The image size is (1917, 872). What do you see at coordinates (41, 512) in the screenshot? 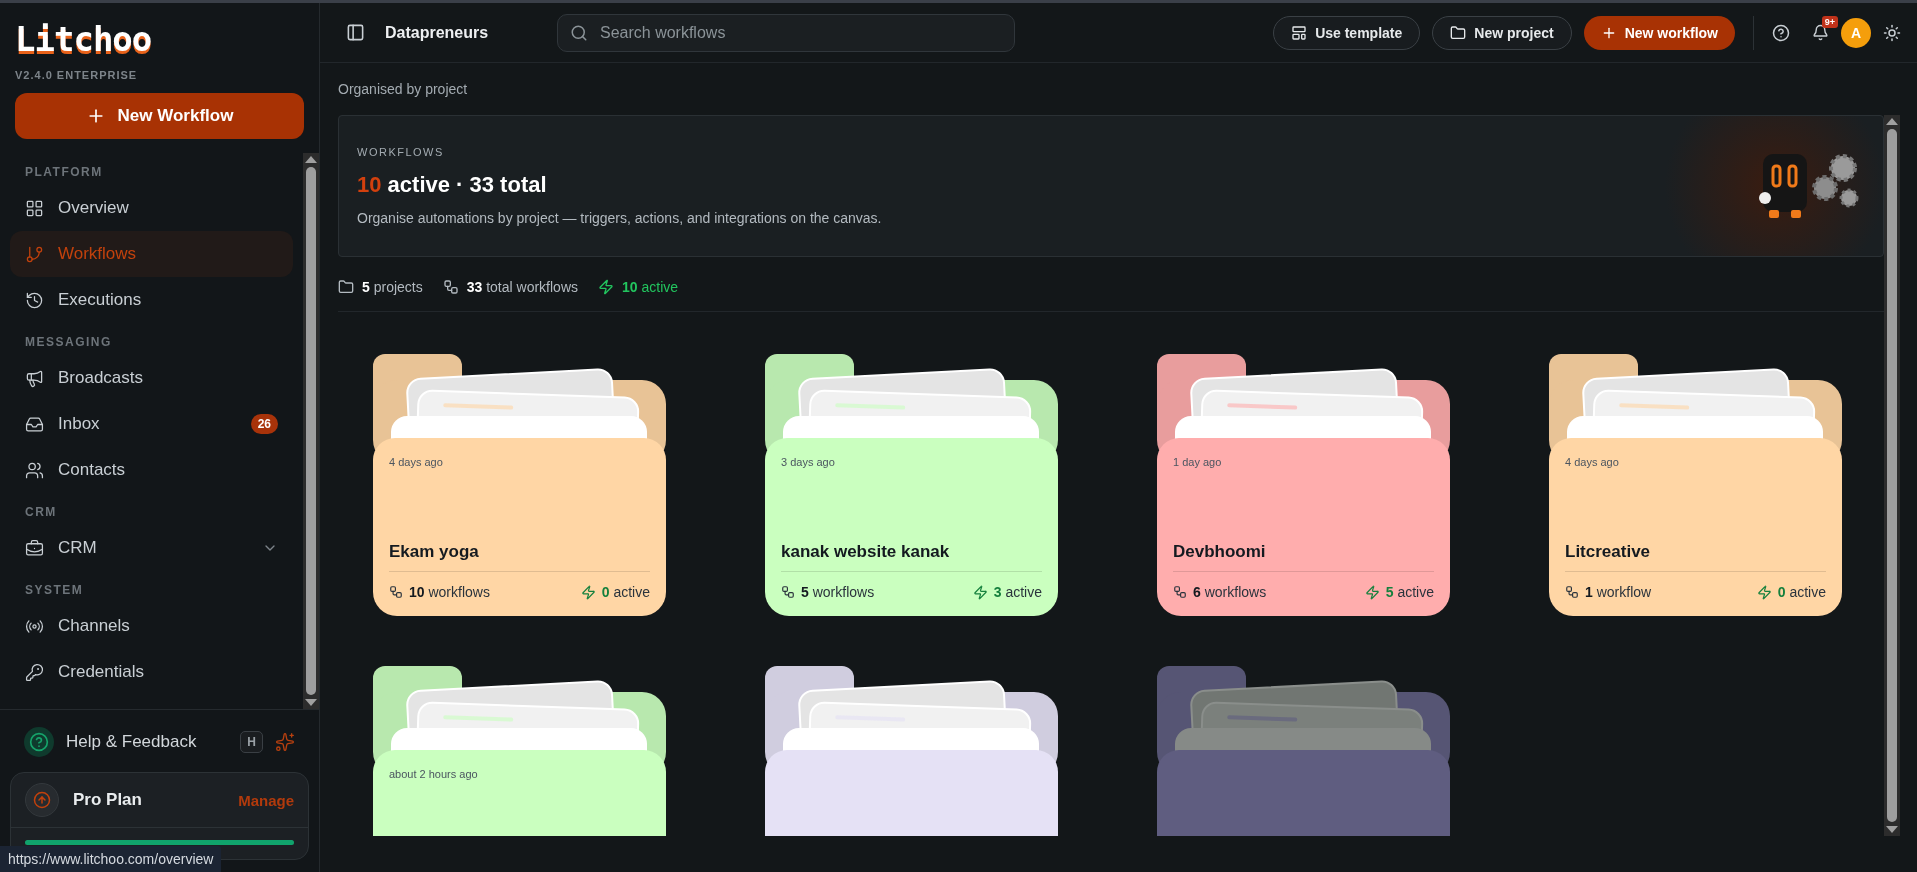
I see `section-heading: CRM` at bounding box center [41, 512].